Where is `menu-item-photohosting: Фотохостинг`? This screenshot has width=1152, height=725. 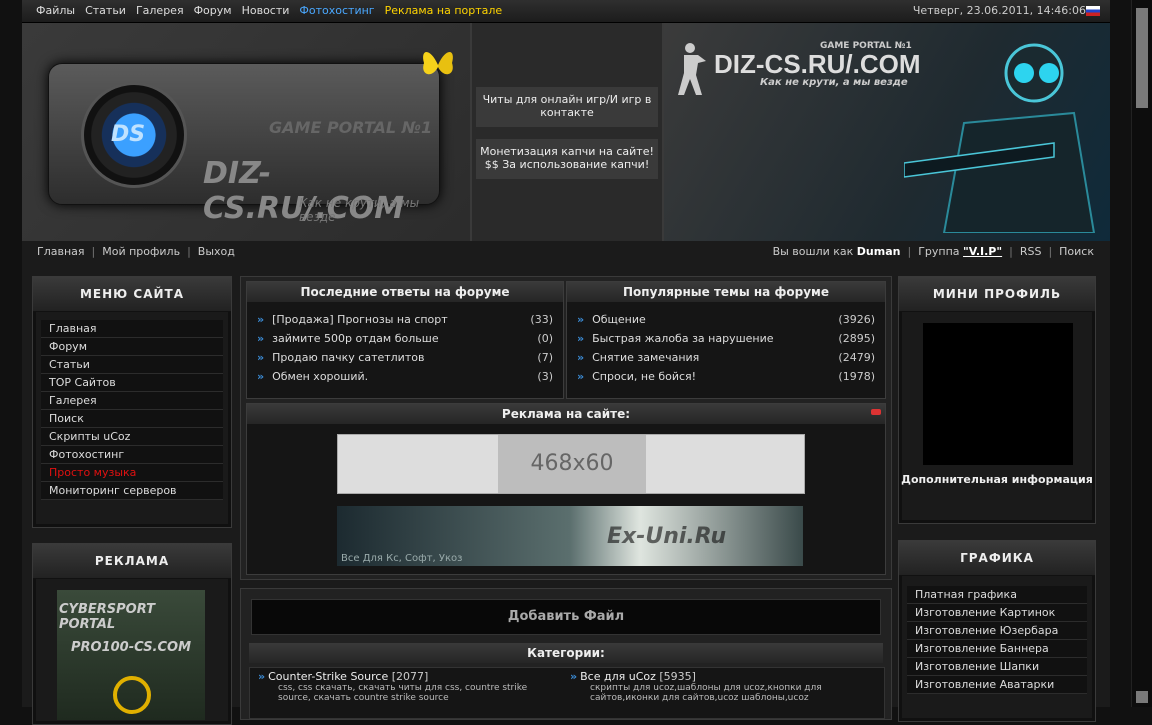
menu-item-photohosting: Фотохостинг is located at coordinates (132, 455).